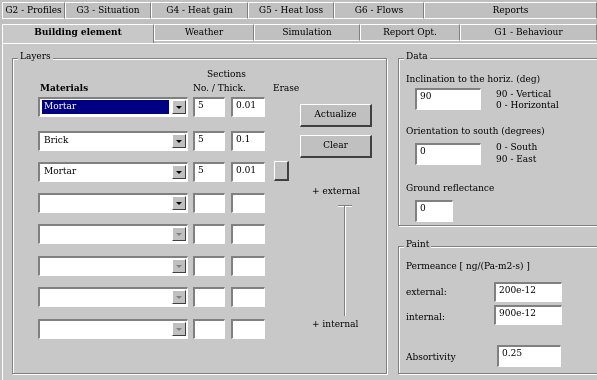  Describe the element at coordinates (281, 171) in the screenshot. I see `erase-button` at that location.